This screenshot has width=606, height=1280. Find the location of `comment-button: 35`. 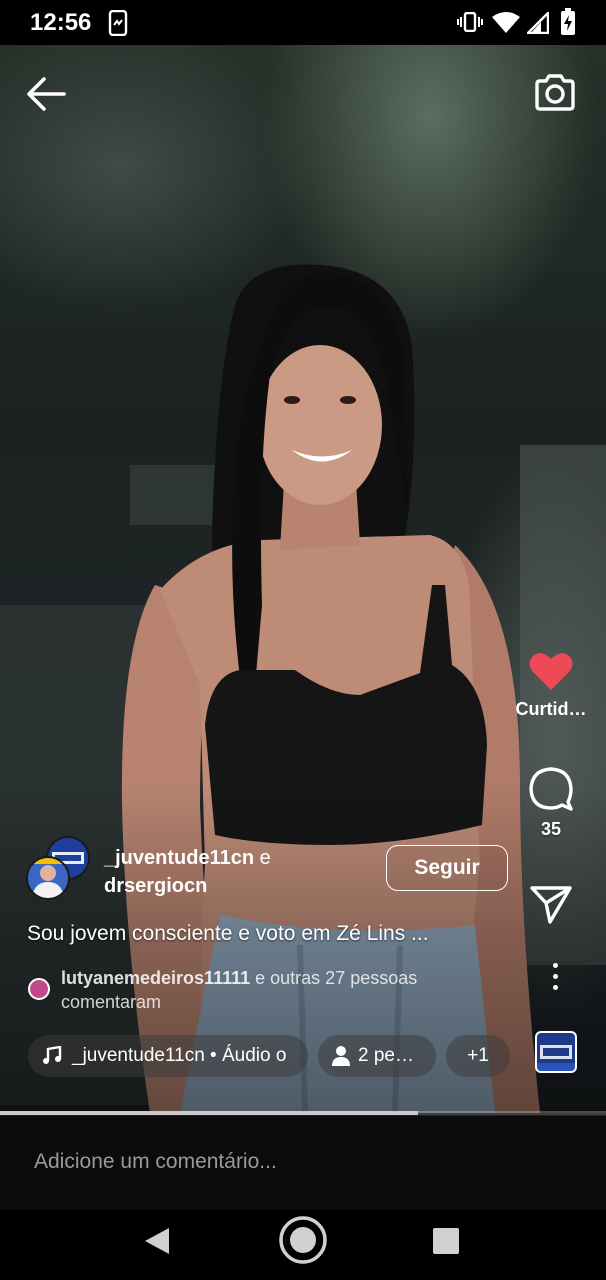

comment-button: 35 is located at coordinates (551, 803).